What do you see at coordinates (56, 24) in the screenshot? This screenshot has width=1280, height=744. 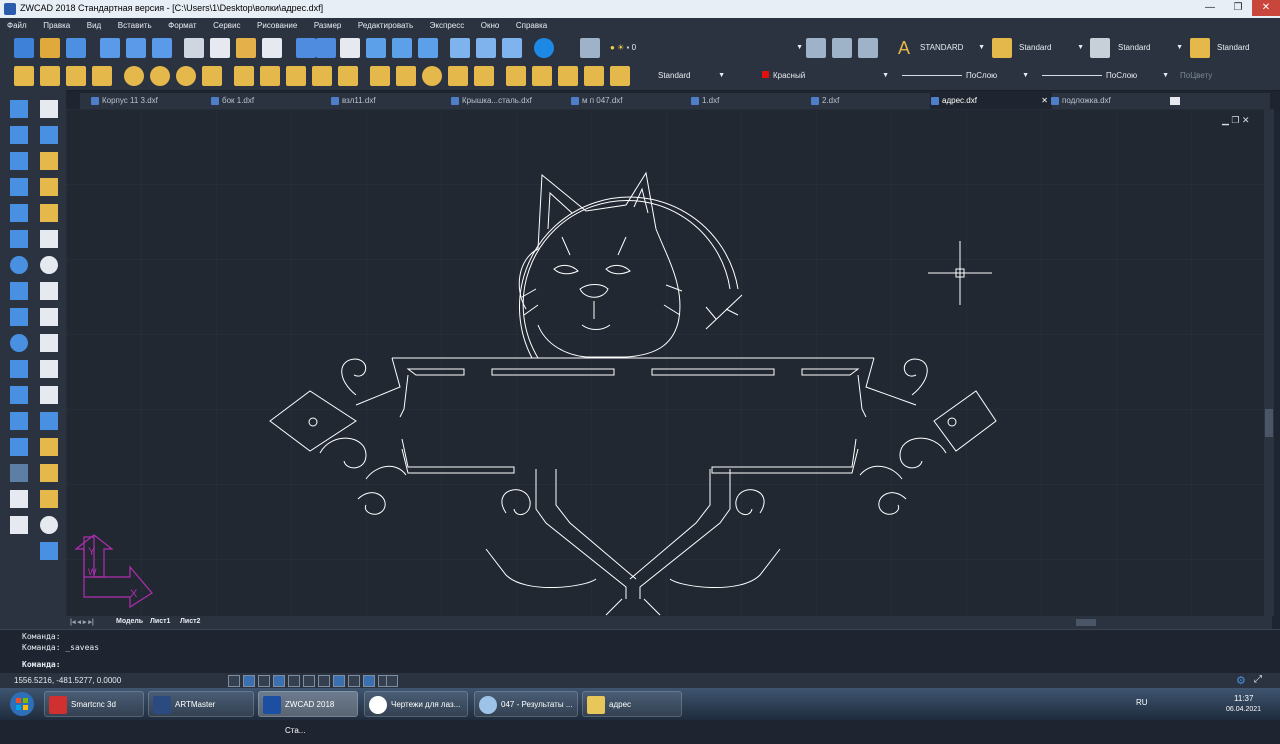 I see `menu-edit: Правка` at bounding box center [56, 24].